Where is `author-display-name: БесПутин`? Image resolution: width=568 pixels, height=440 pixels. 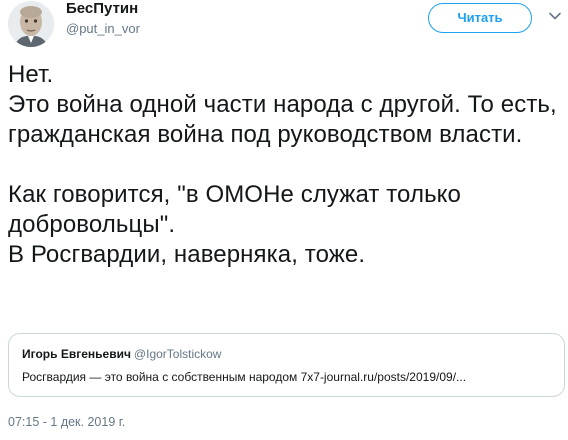 author-display-name: БесПутин is located at coordinates (102, 9).